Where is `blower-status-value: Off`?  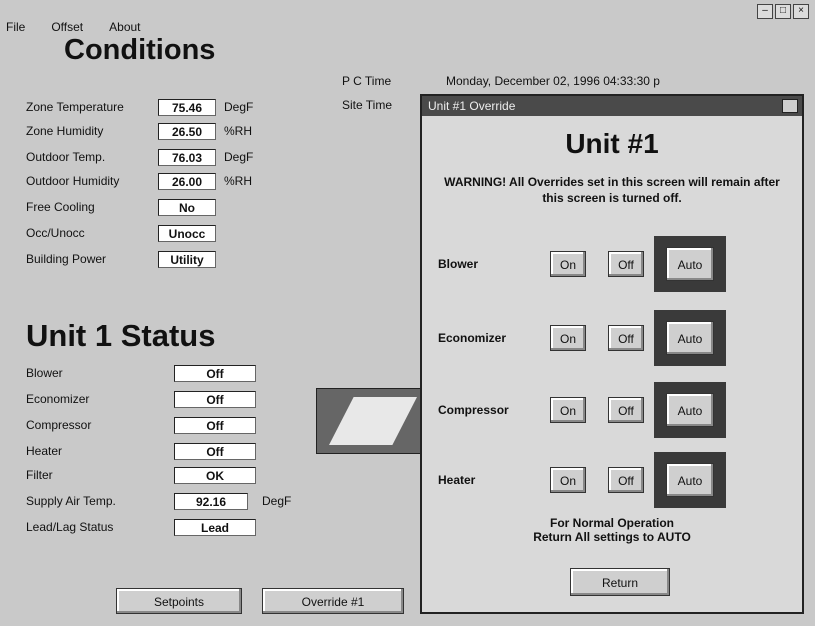 blower-status-value: Off is located at coordinates (215, 373).